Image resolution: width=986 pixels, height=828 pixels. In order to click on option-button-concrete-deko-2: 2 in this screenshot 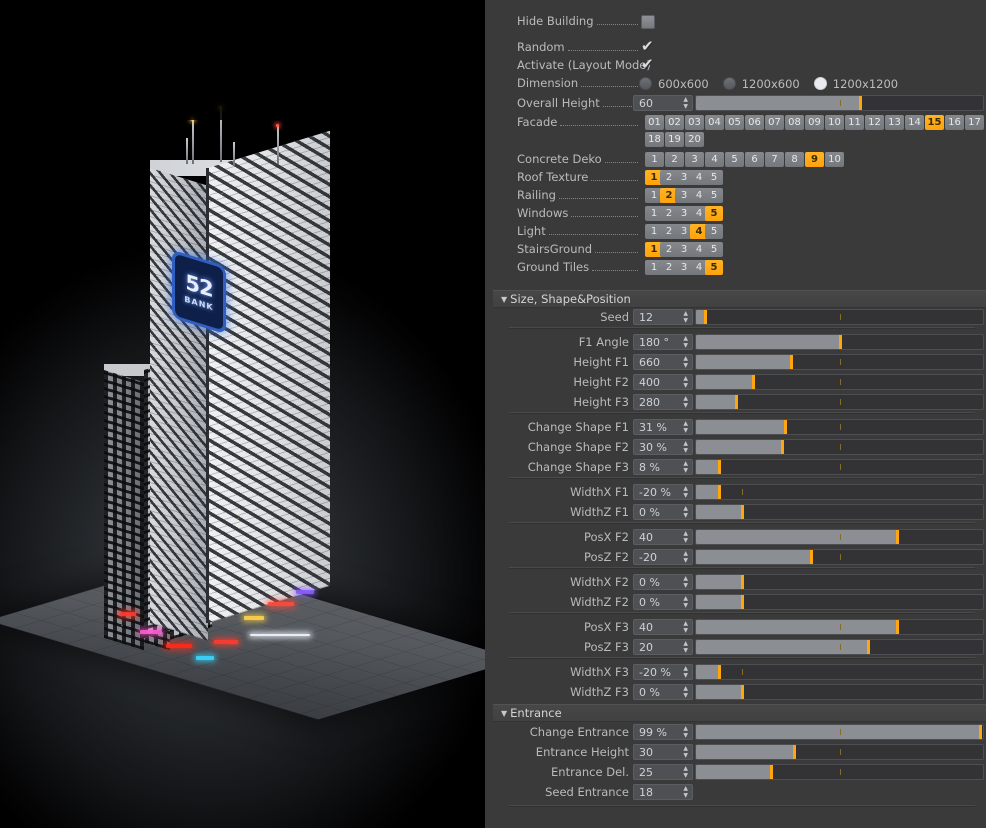, I will do `click(674, 159)`.